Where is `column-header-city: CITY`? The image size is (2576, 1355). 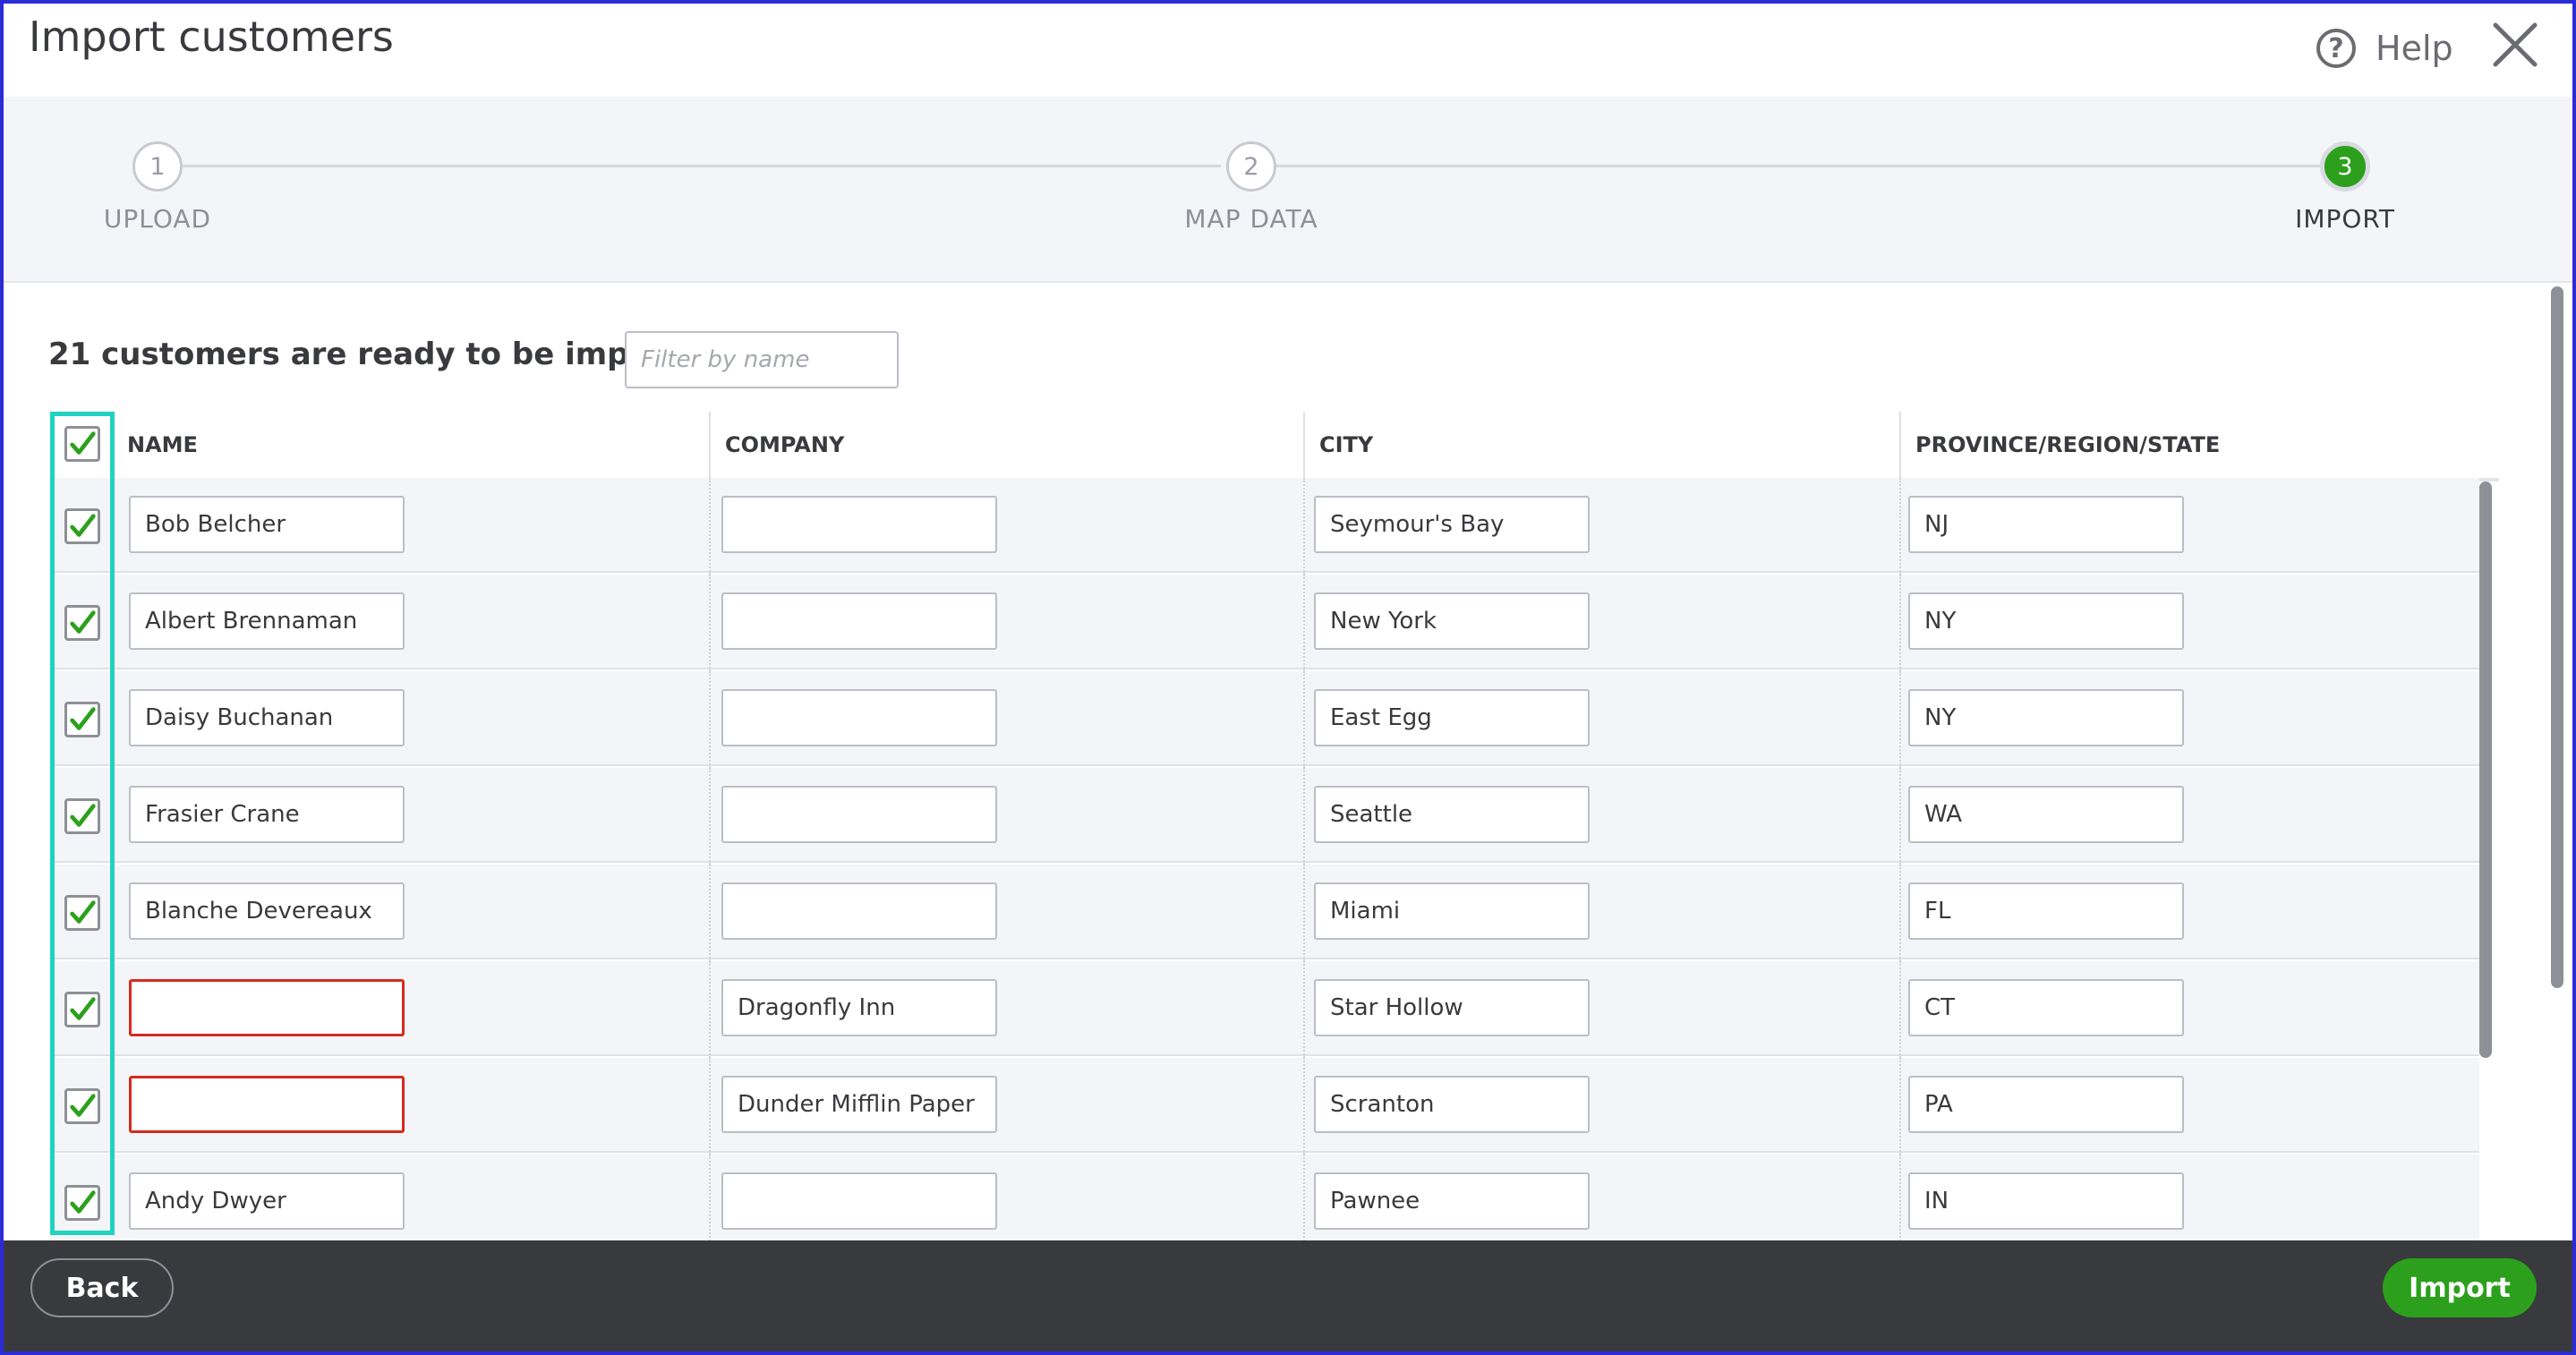 column-header-city: CITY is located at coordinates (1599, 445).